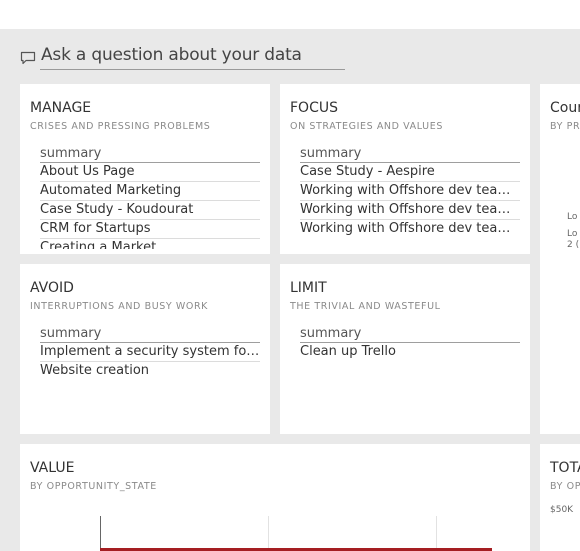 Image resolution: width=580 pixels, height=551 pixels. What do you see at coordinates (150, 244) in the screenshot?
I see `list-item-partial: Creating a Market` at bounding box center [150, 244].